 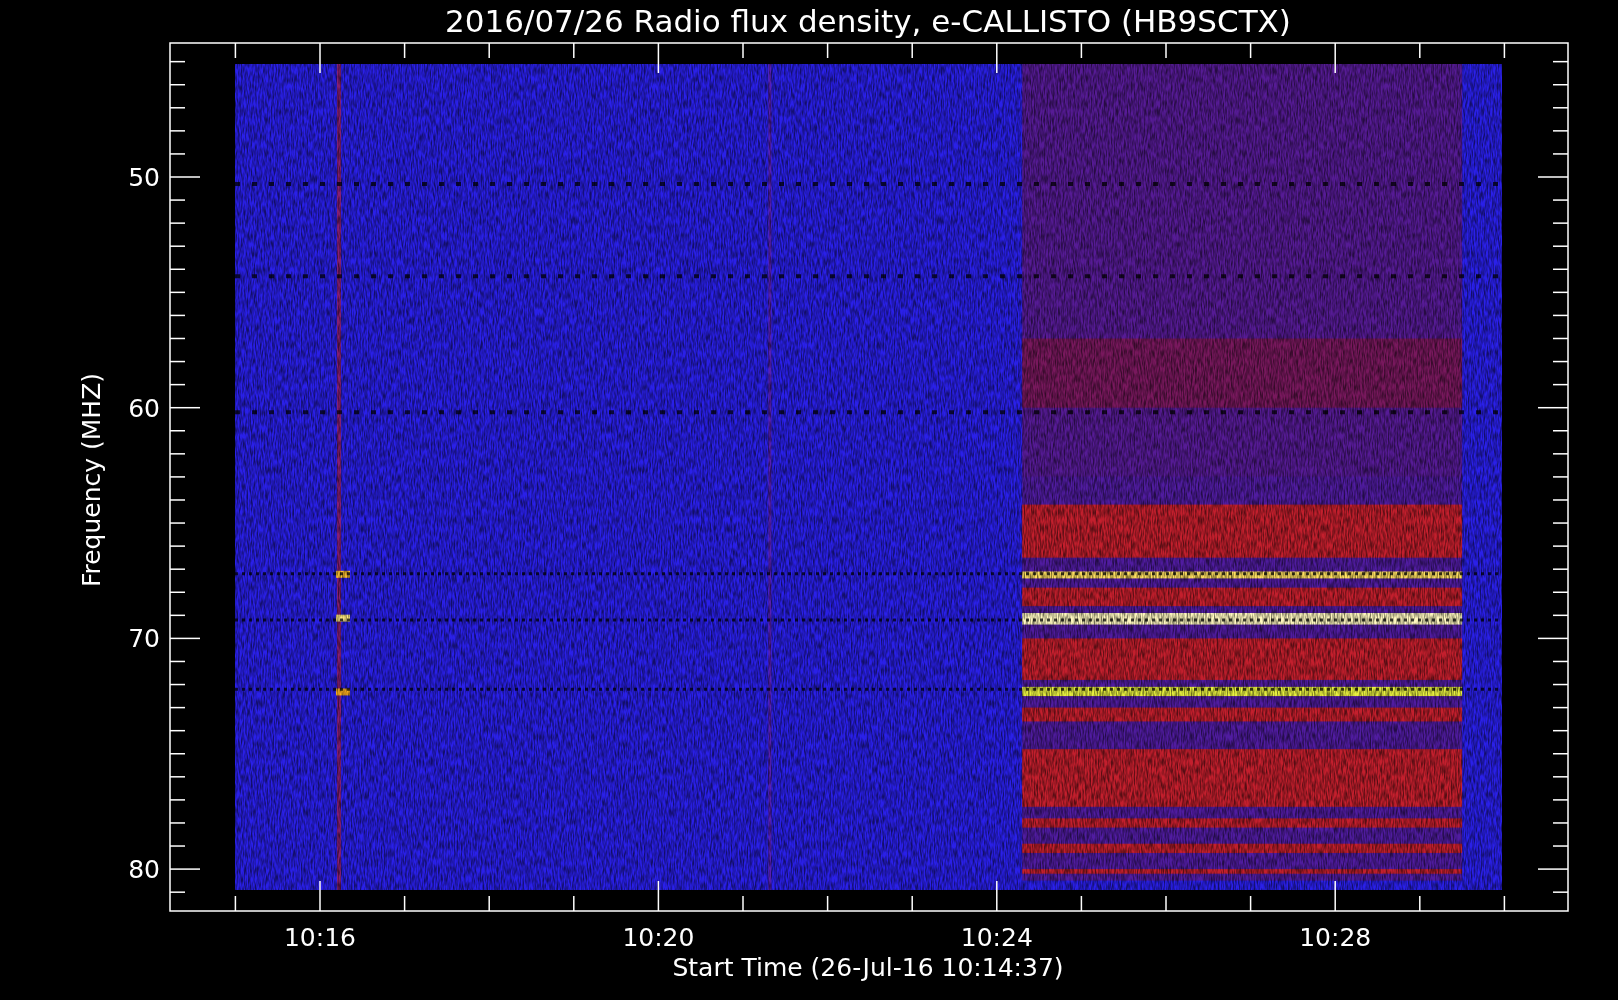 I want to click on y-tick-label: 80, so click(x=144, y=870).